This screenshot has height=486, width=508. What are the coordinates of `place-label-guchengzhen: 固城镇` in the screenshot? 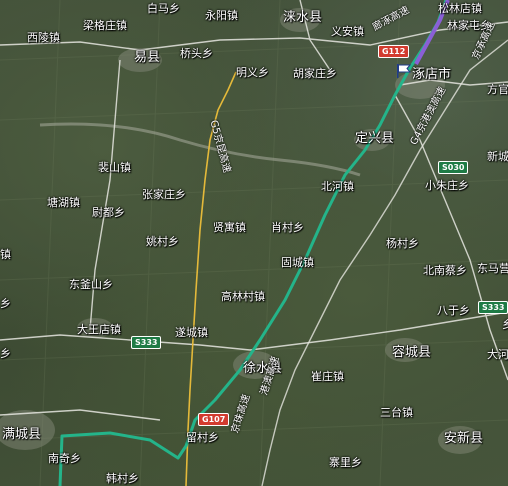 It's located at (297, 262).